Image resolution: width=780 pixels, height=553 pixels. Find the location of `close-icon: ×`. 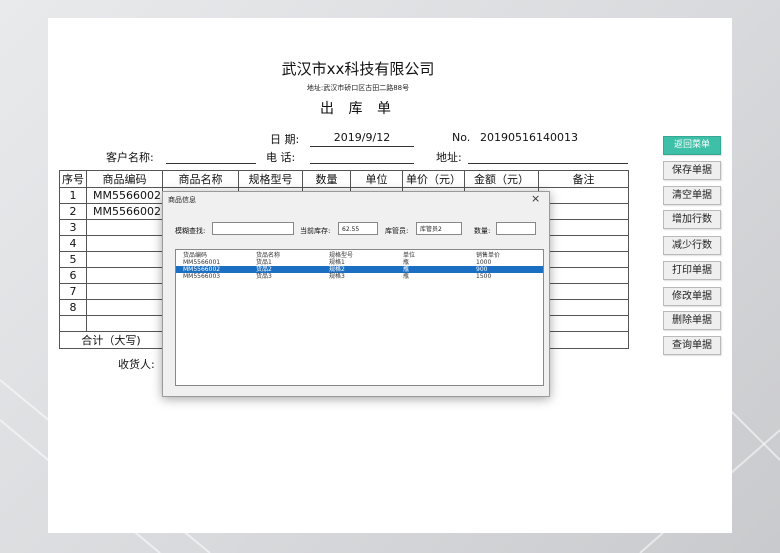

close-icon: × is located at coordinates (535, 198).